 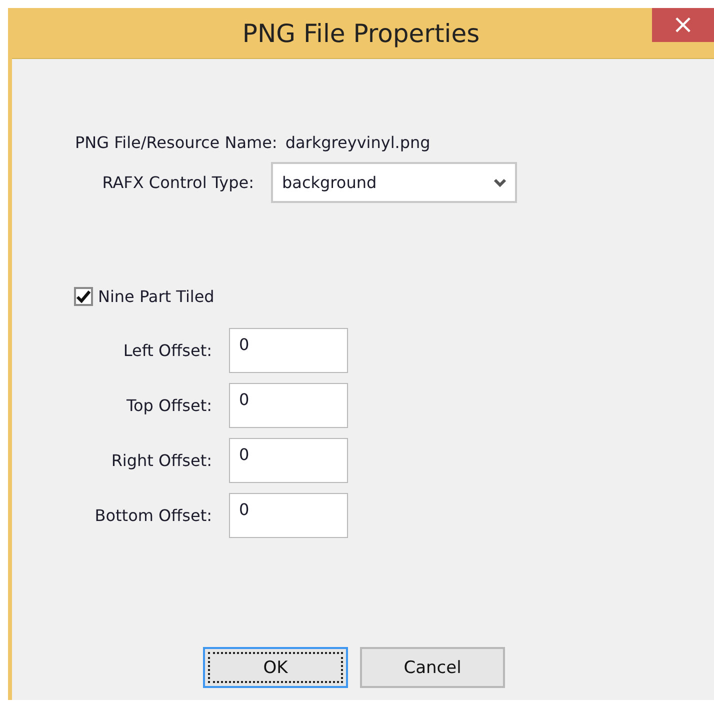 What do you see at coordinates (176, 142) in the screenshot?
I see `resource-name-label: PNG File/Resource Name:` at bounding box center [176, 142].